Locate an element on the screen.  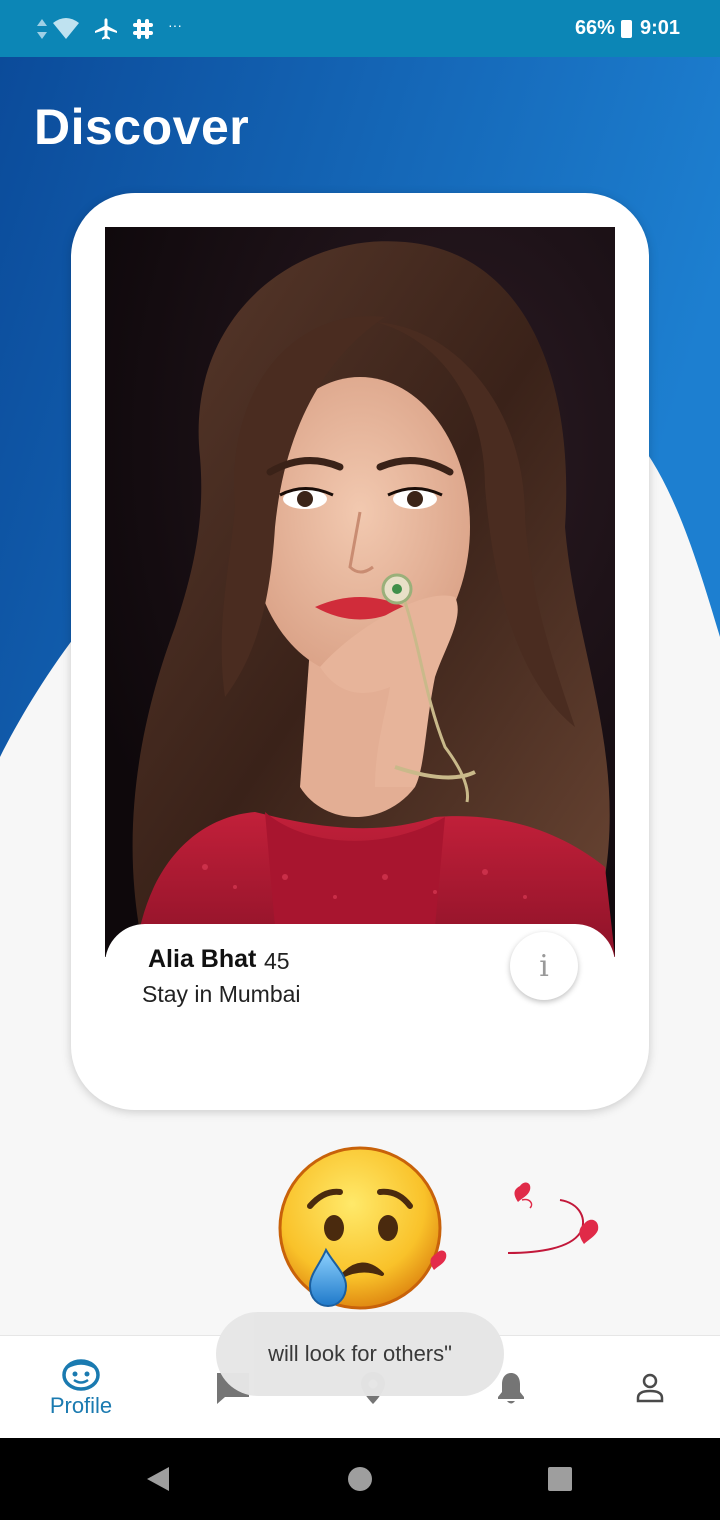
data-arrows-icon is located at coordinates (42, 29).